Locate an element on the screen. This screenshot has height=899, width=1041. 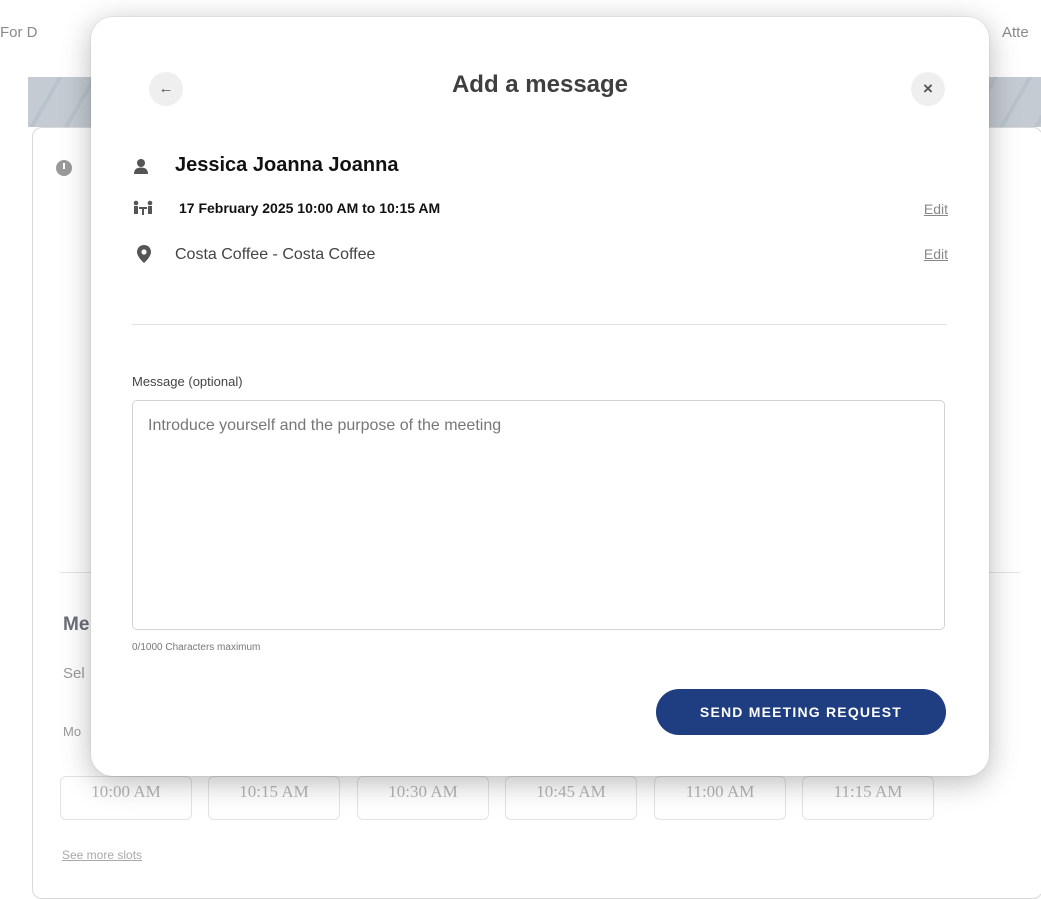
background-section-subtext: Sel is located at coordinates (74, 673).